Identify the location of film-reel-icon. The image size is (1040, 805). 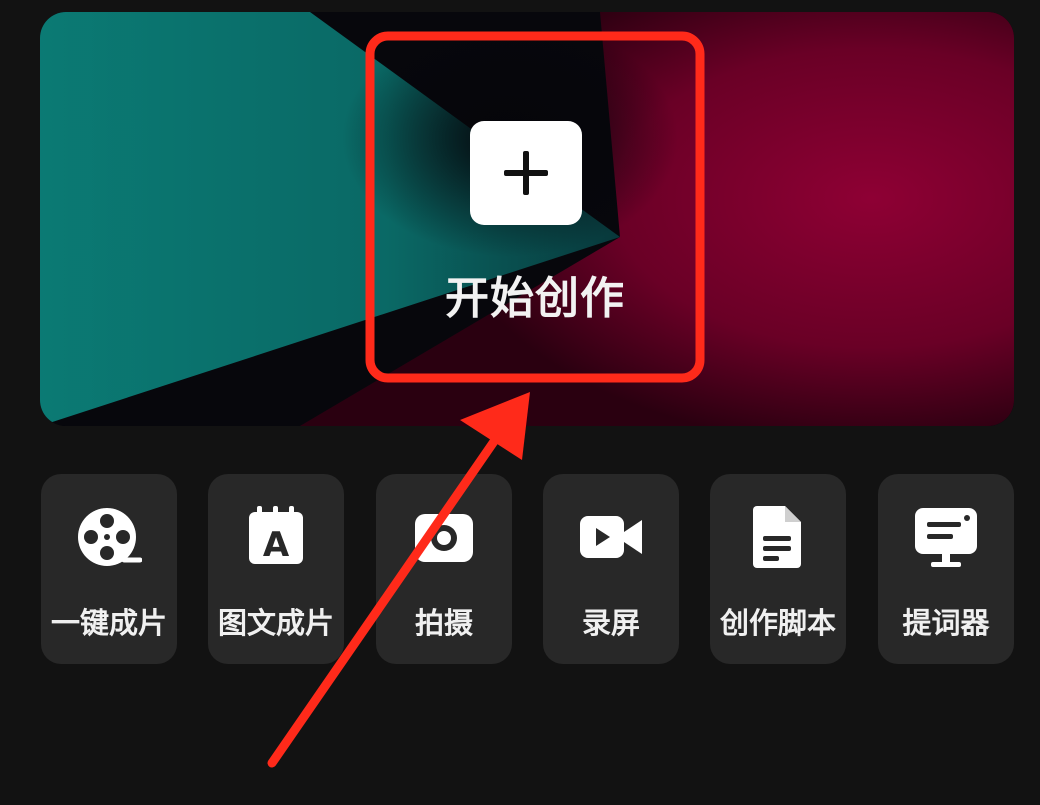
(110, 537).